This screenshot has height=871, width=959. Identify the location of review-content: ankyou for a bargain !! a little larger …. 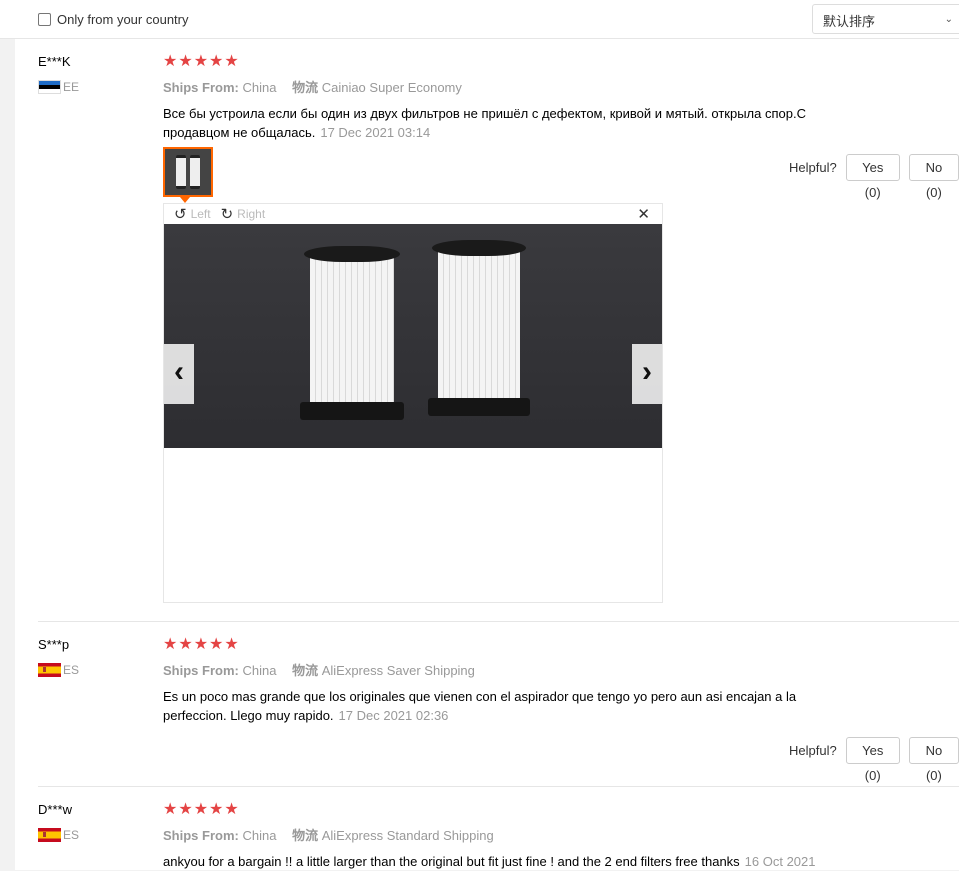
(451, 861).